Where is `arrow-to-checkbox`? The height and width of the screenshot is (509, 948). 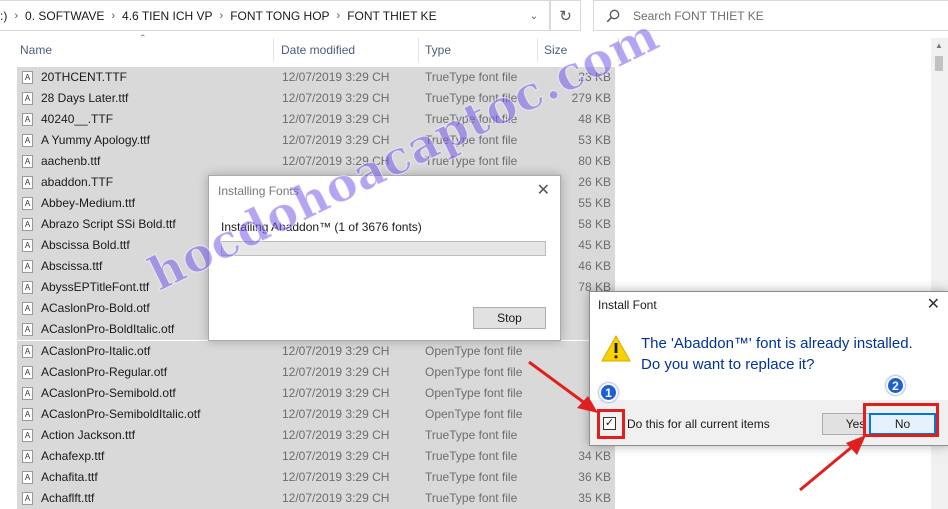
arrow-to-checkbox is located at coordinates (563, 386).